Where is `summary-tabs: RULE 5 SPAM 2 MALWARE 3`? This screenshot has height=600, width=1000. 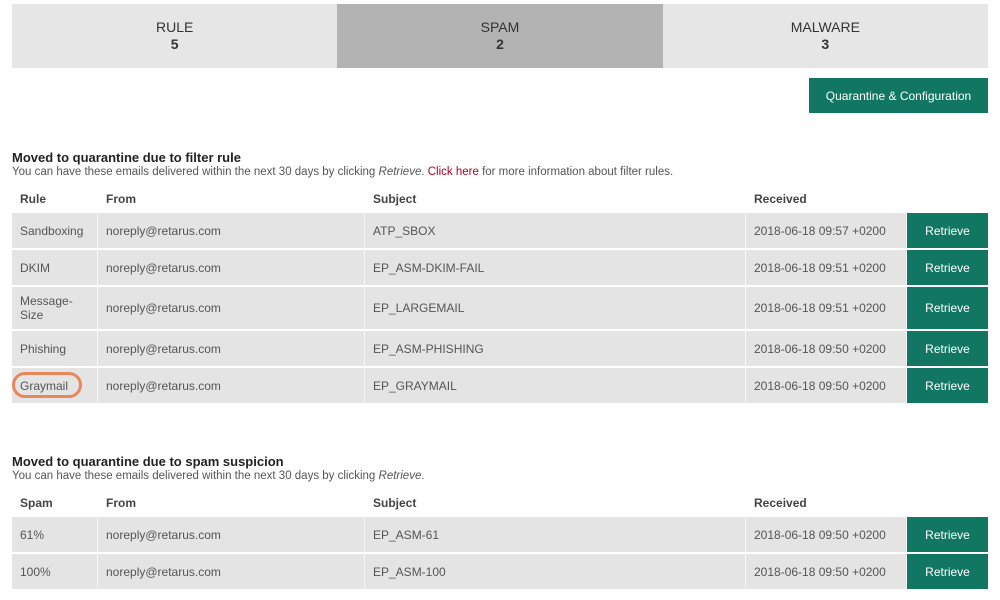 summary-tabs: RULE 5 SPAM 2 MALWARE 3 is located at coordinates (500, 36).